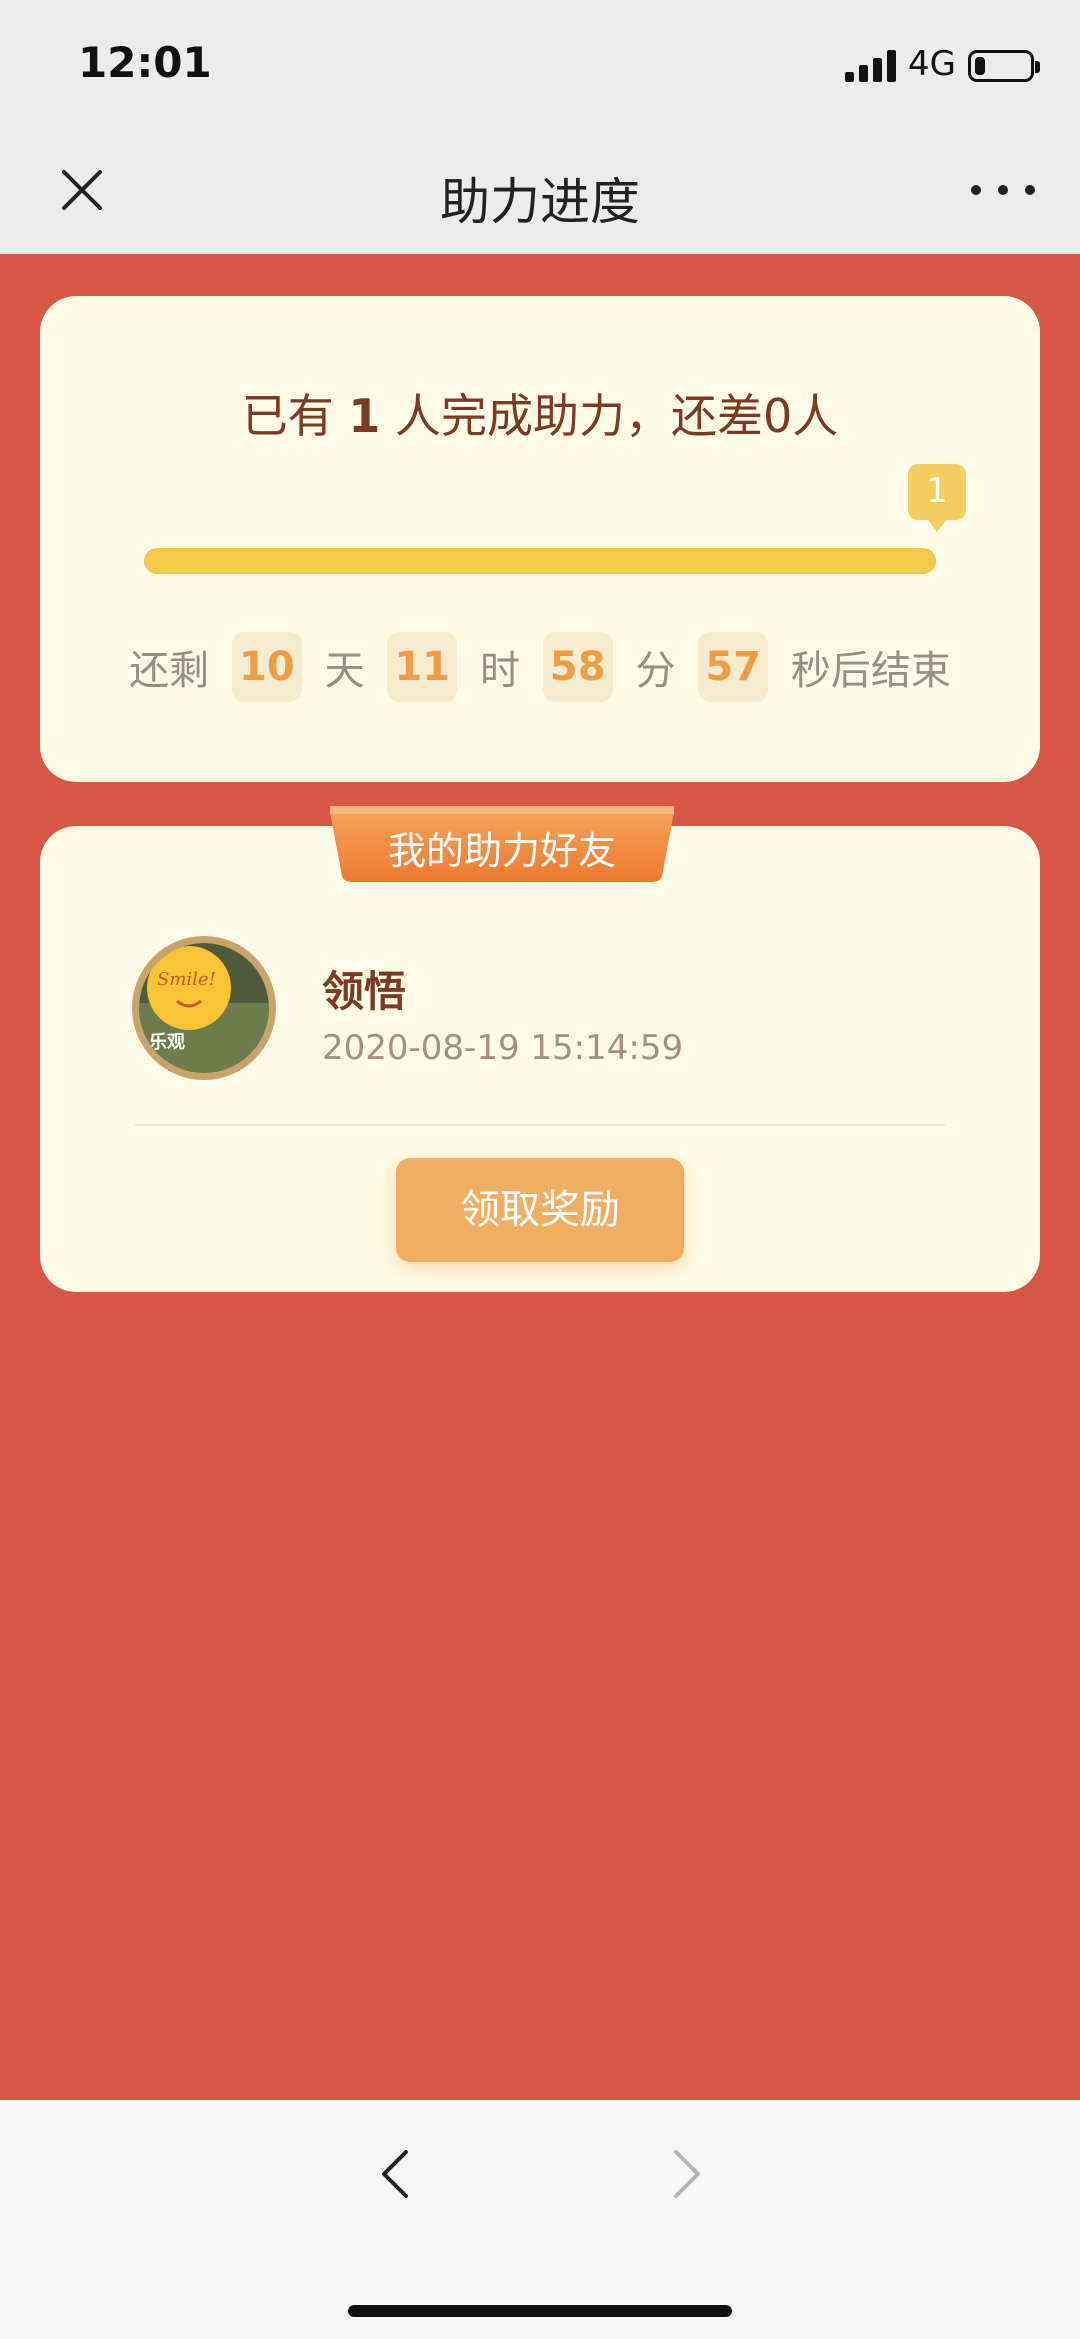 The height and width of the screenshot is (2339, 1080). Describe the element at coordinates (145, 62) in the screenshot. I see `status-time: 12:01` at that location.